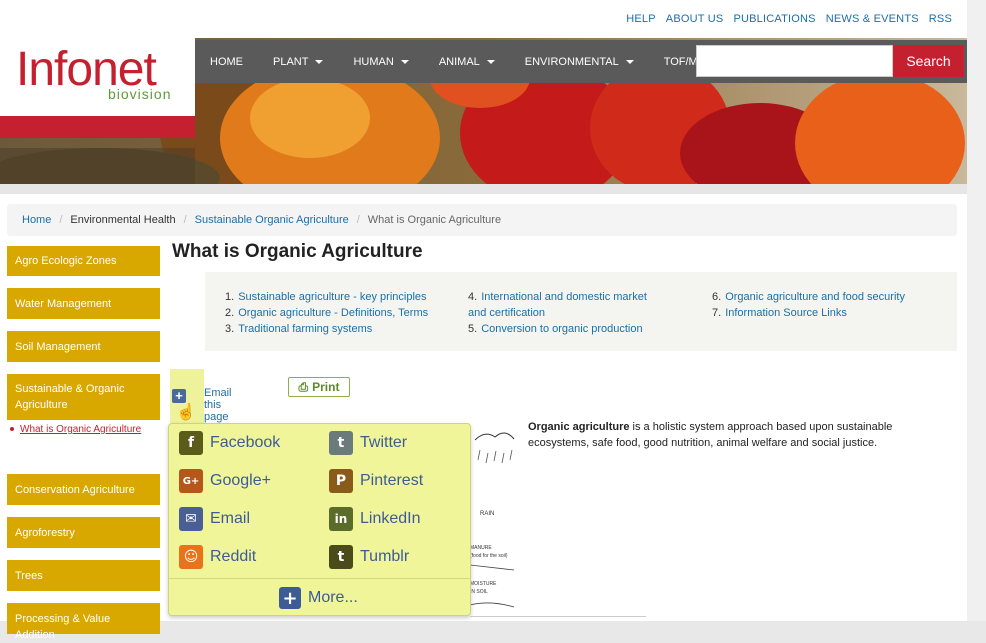 Image resolution: width=986 pixels, height=643 pixels. What do you see at coordinates (218, 405) in the screenshot?
I see `email-this-page-link: Email this page` at bounding box center [218, 405].